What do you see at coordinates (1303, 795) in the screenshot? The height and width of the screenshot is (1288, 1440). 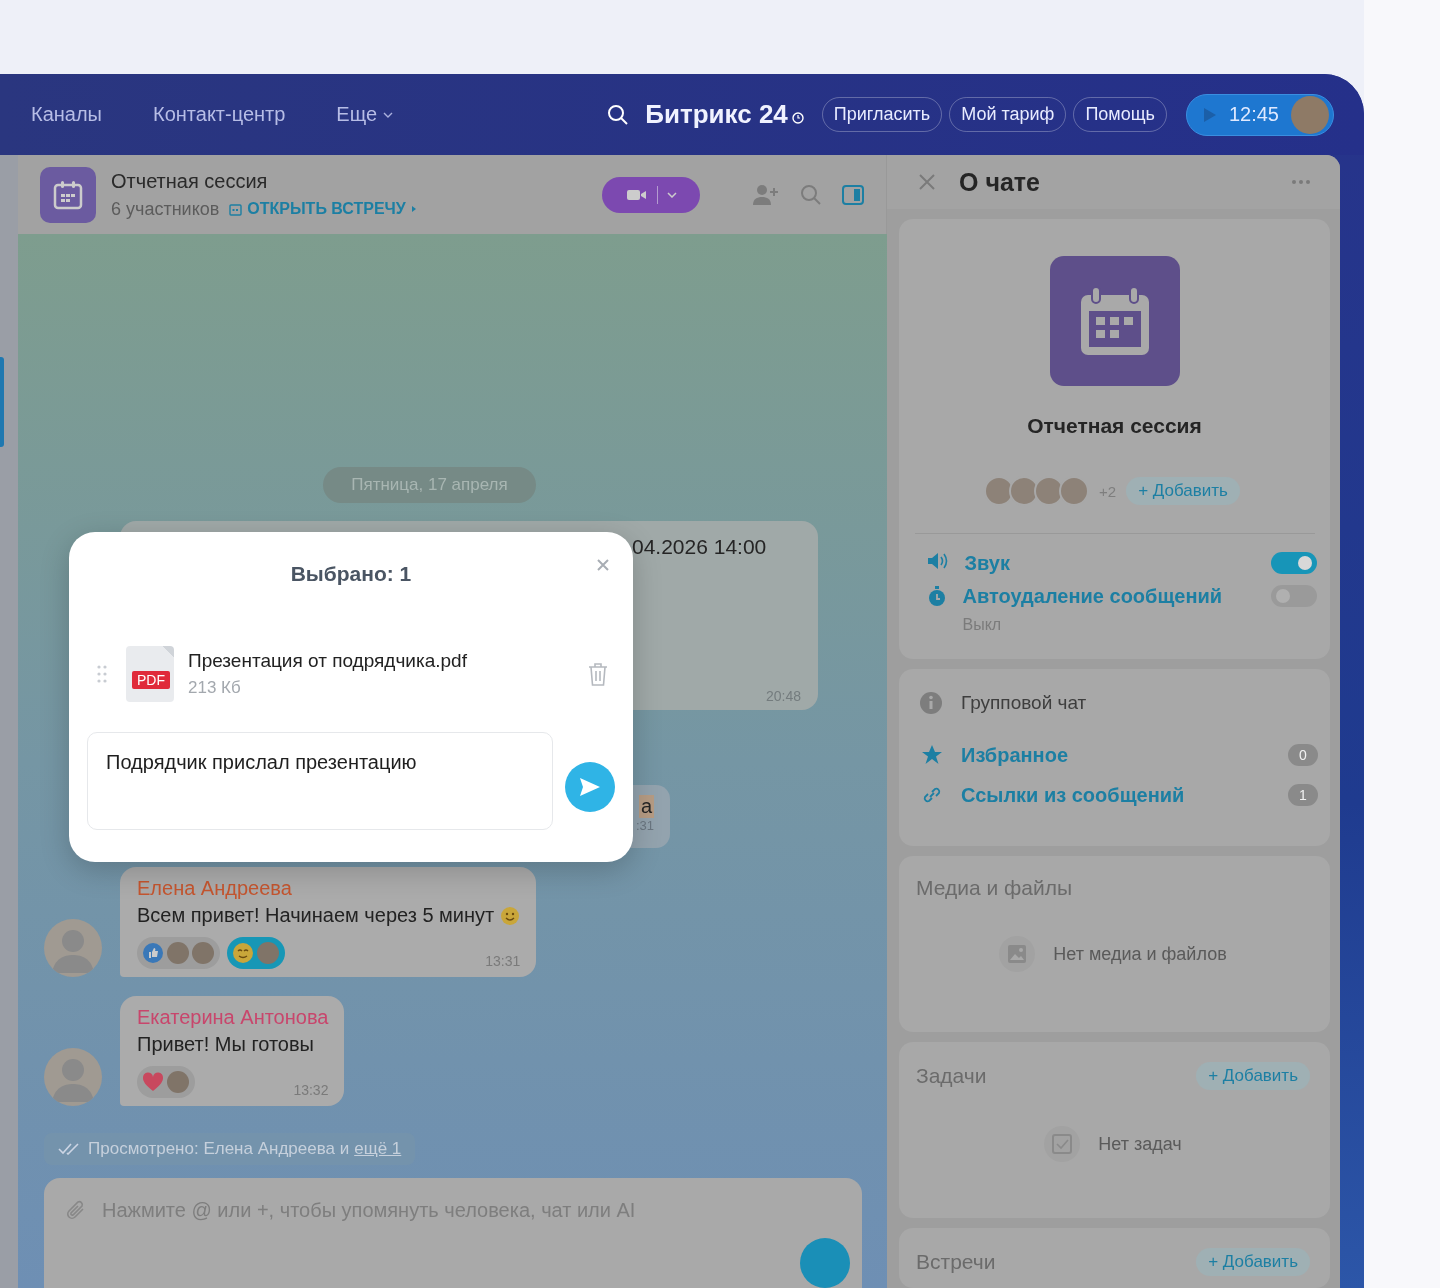 I see `count-badge: 1` at bounding box center [1303, 795].